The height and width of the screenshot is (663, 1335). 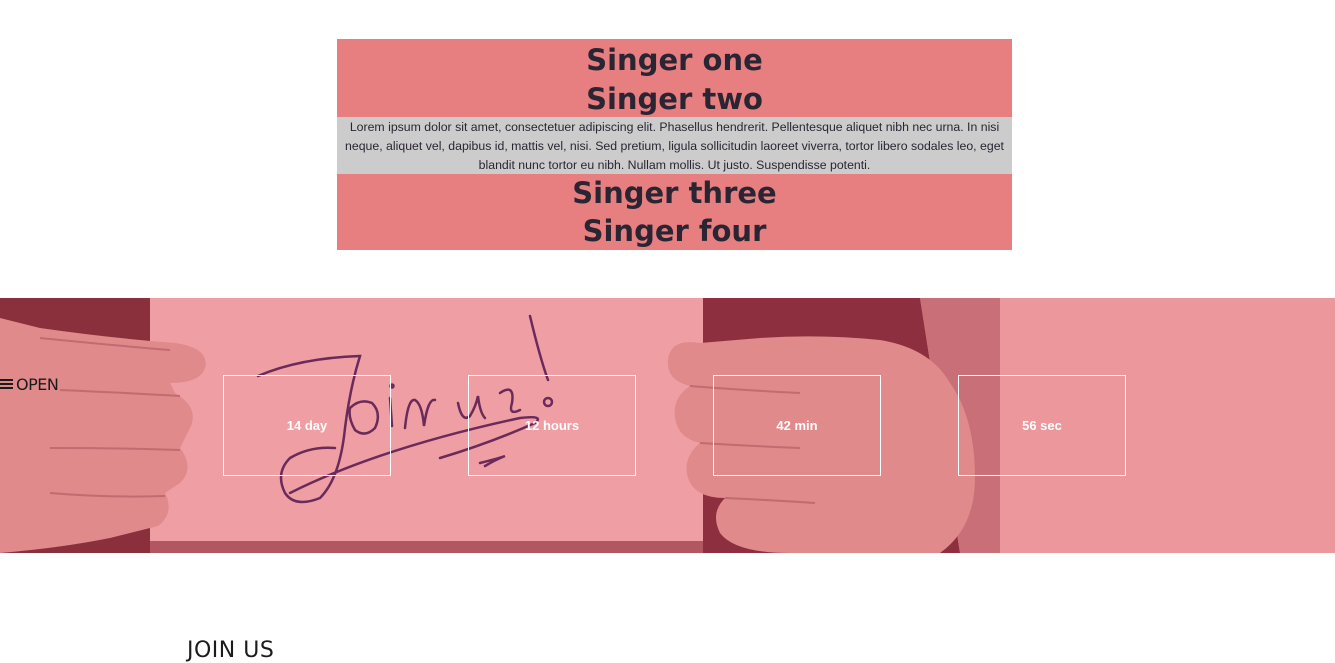 I want to click on singer-name: Singer one, so click(x=674, y=60).